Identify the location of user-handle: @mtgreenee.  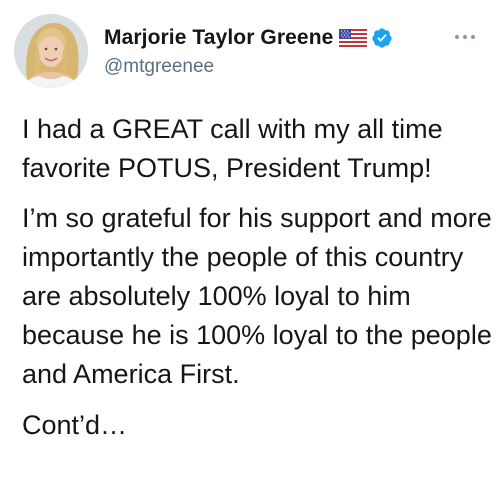
(159, 67).